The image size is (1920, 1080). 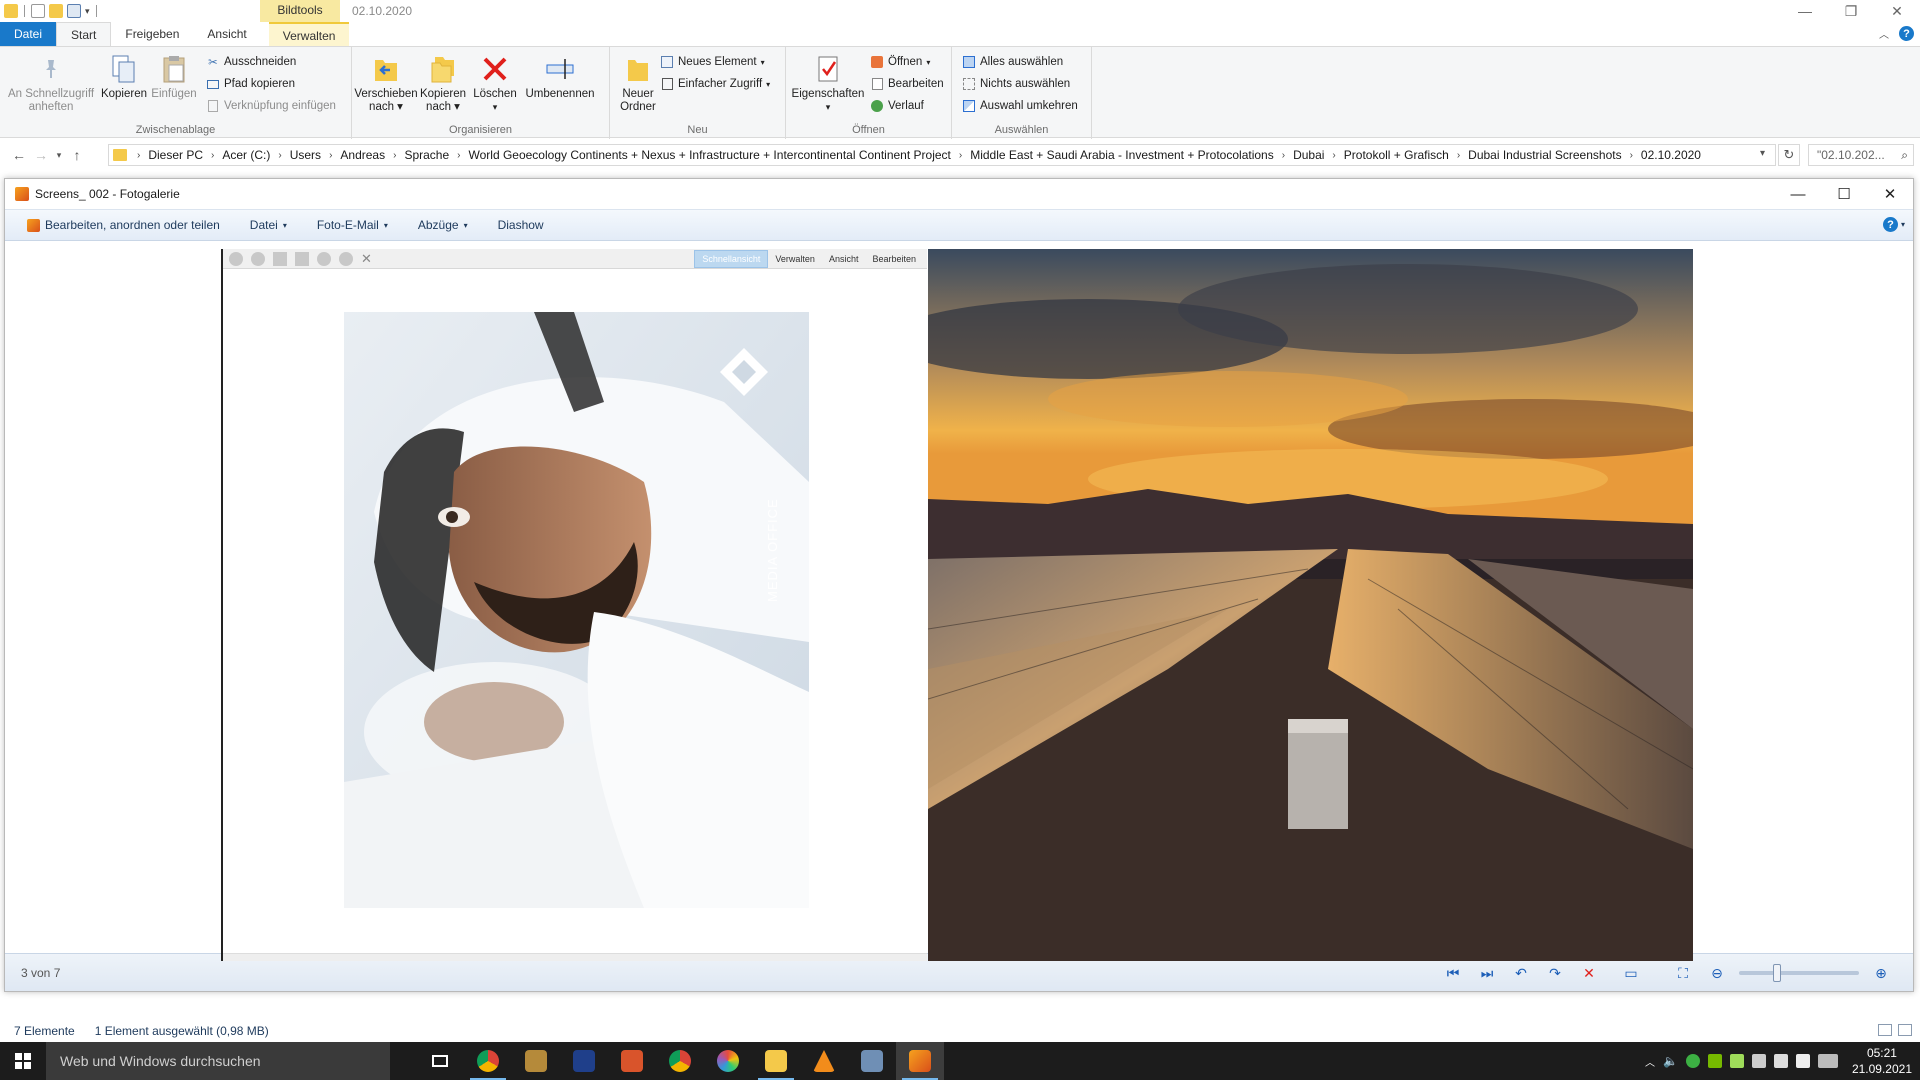 What do you see at coordinates (1453, 973) in the screenshot?
I see `previous-image-icon: ⏮` at bounding box center [1453, 973].